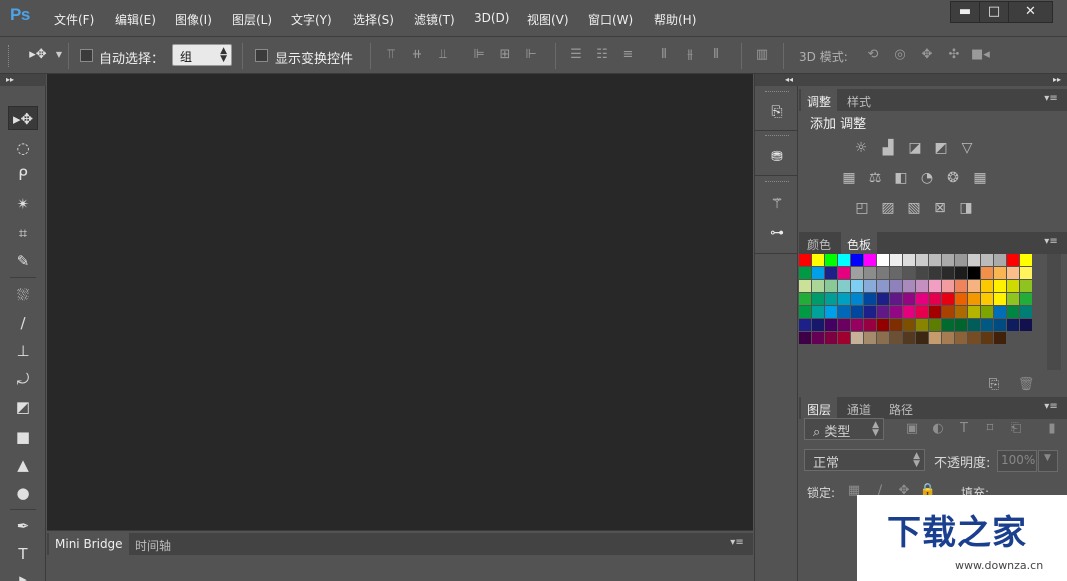 Image resolution: width=1067 pixels, height=581 pixels. I want to click on swatches-scrollbar, so click(1054, 312).